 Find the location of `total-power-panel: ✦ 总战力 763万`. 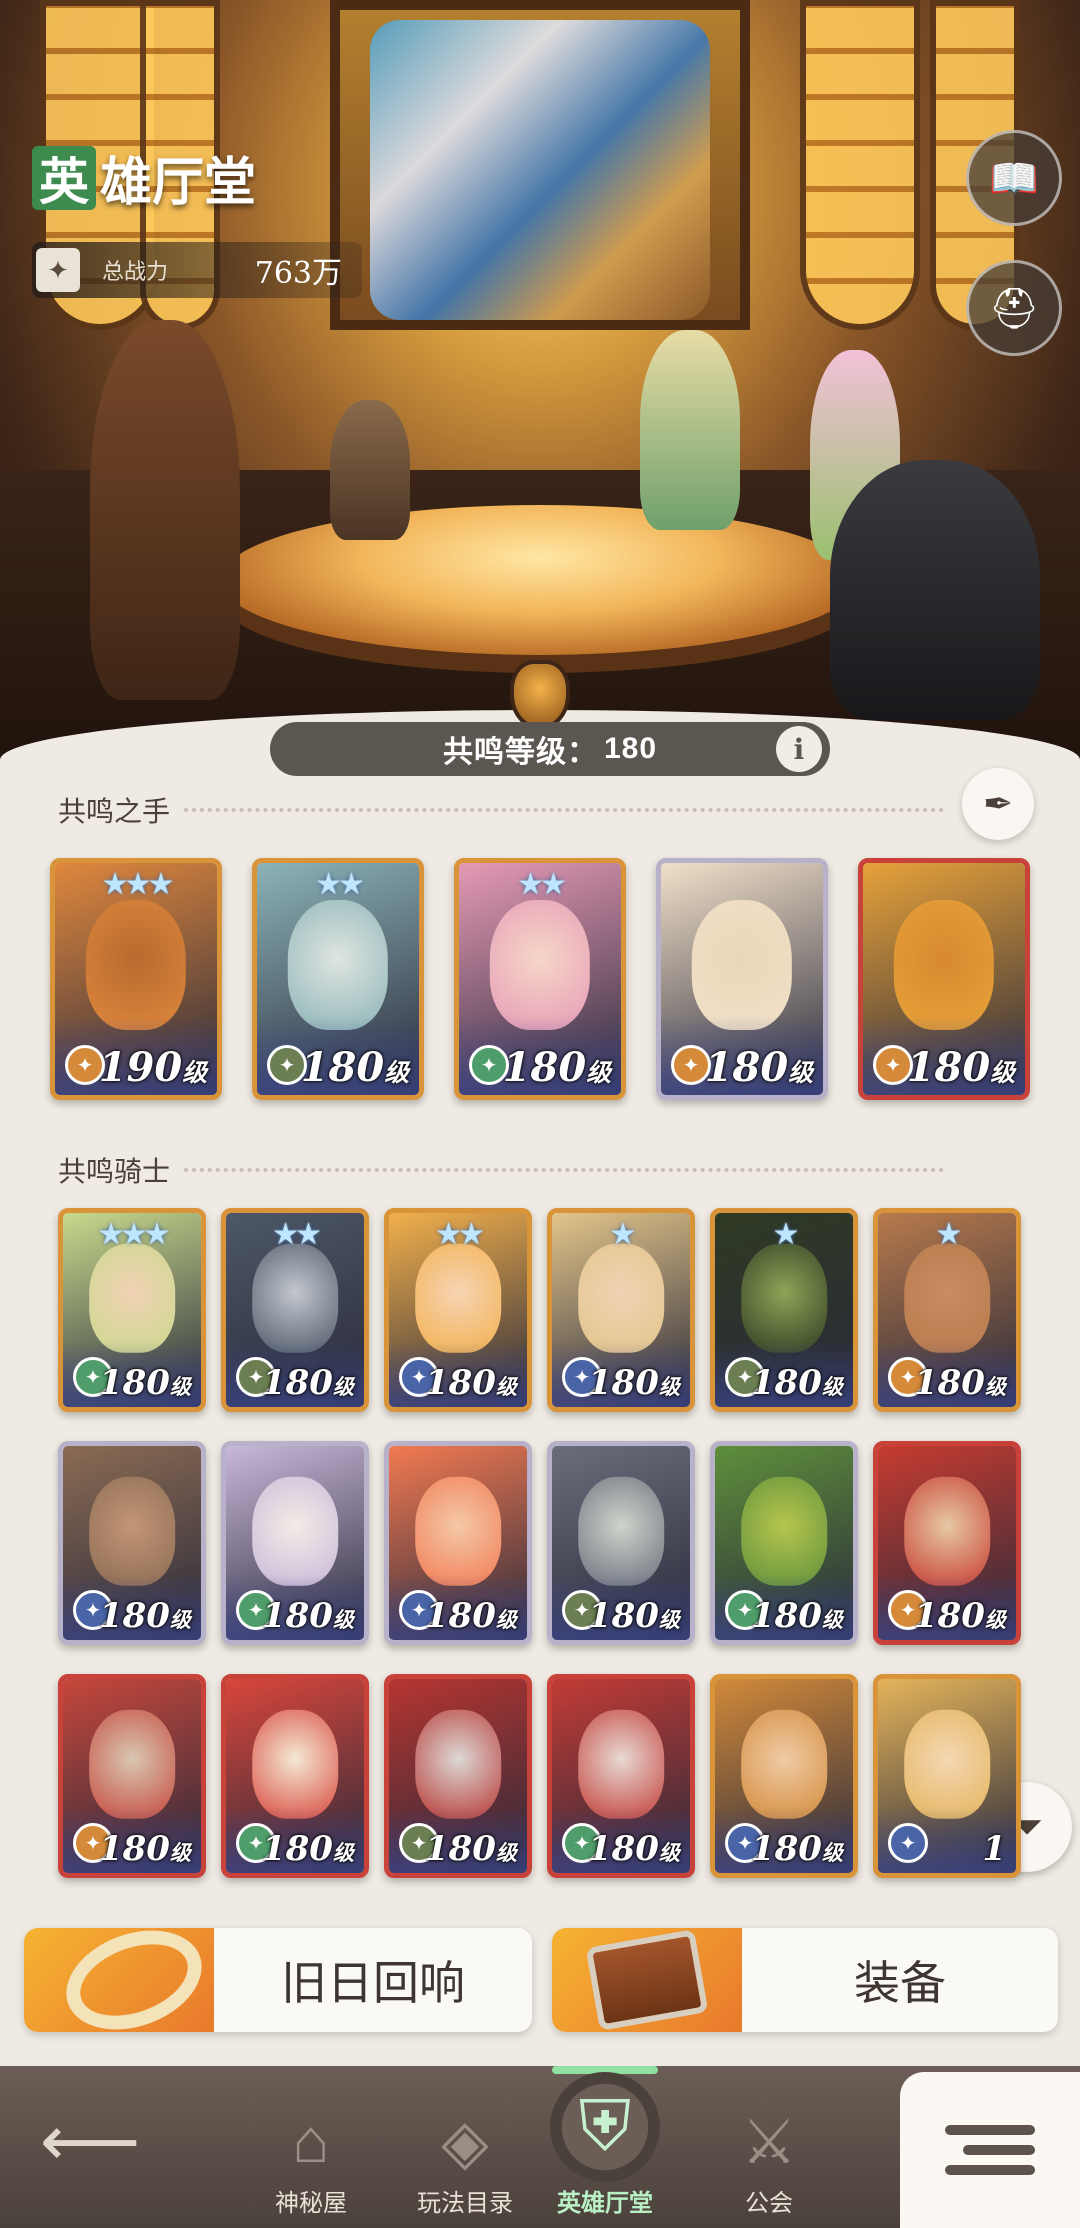

total-power-panel: ✦ 总战力 763万 is located at coordinates (197, 270).